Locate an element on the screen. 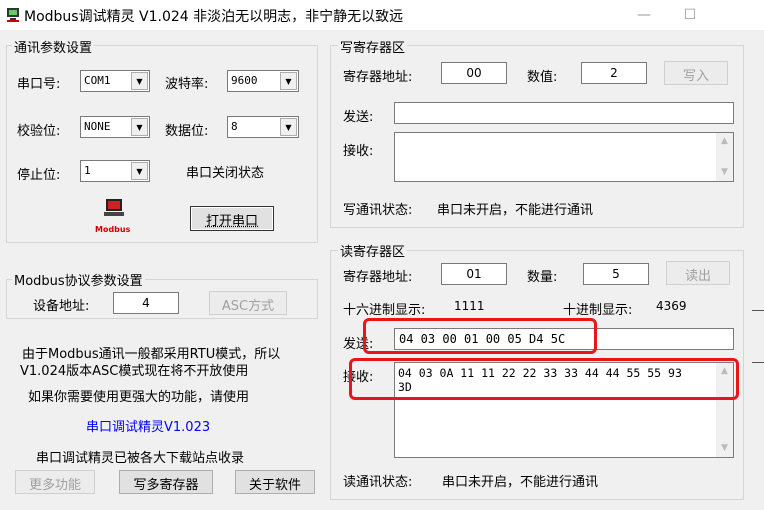 This screenshot has width=764, height=510. asc-mode-button: ASC方式 is located at coordinates (248, 303).